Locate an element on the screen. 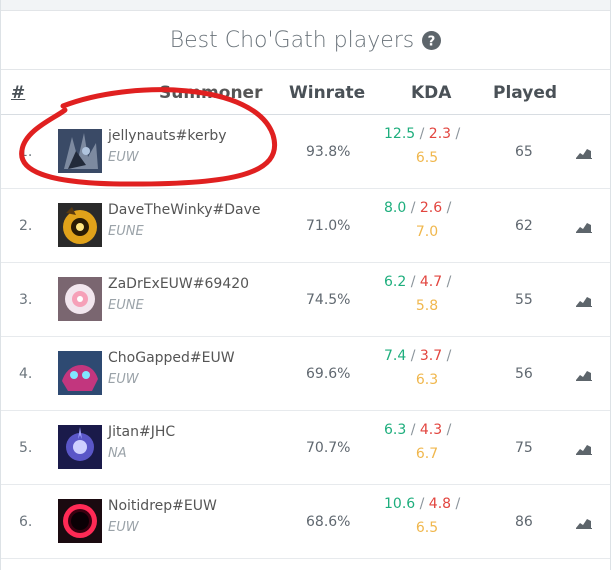  kda-line: 8.0 / 2.6 / is located at coordinates (432, 208).